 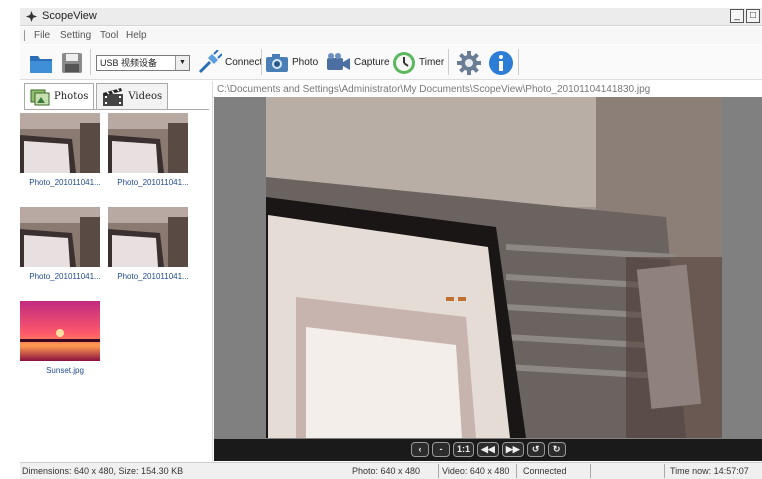 I want to click on clock-icon, so click(x=404, y=62).